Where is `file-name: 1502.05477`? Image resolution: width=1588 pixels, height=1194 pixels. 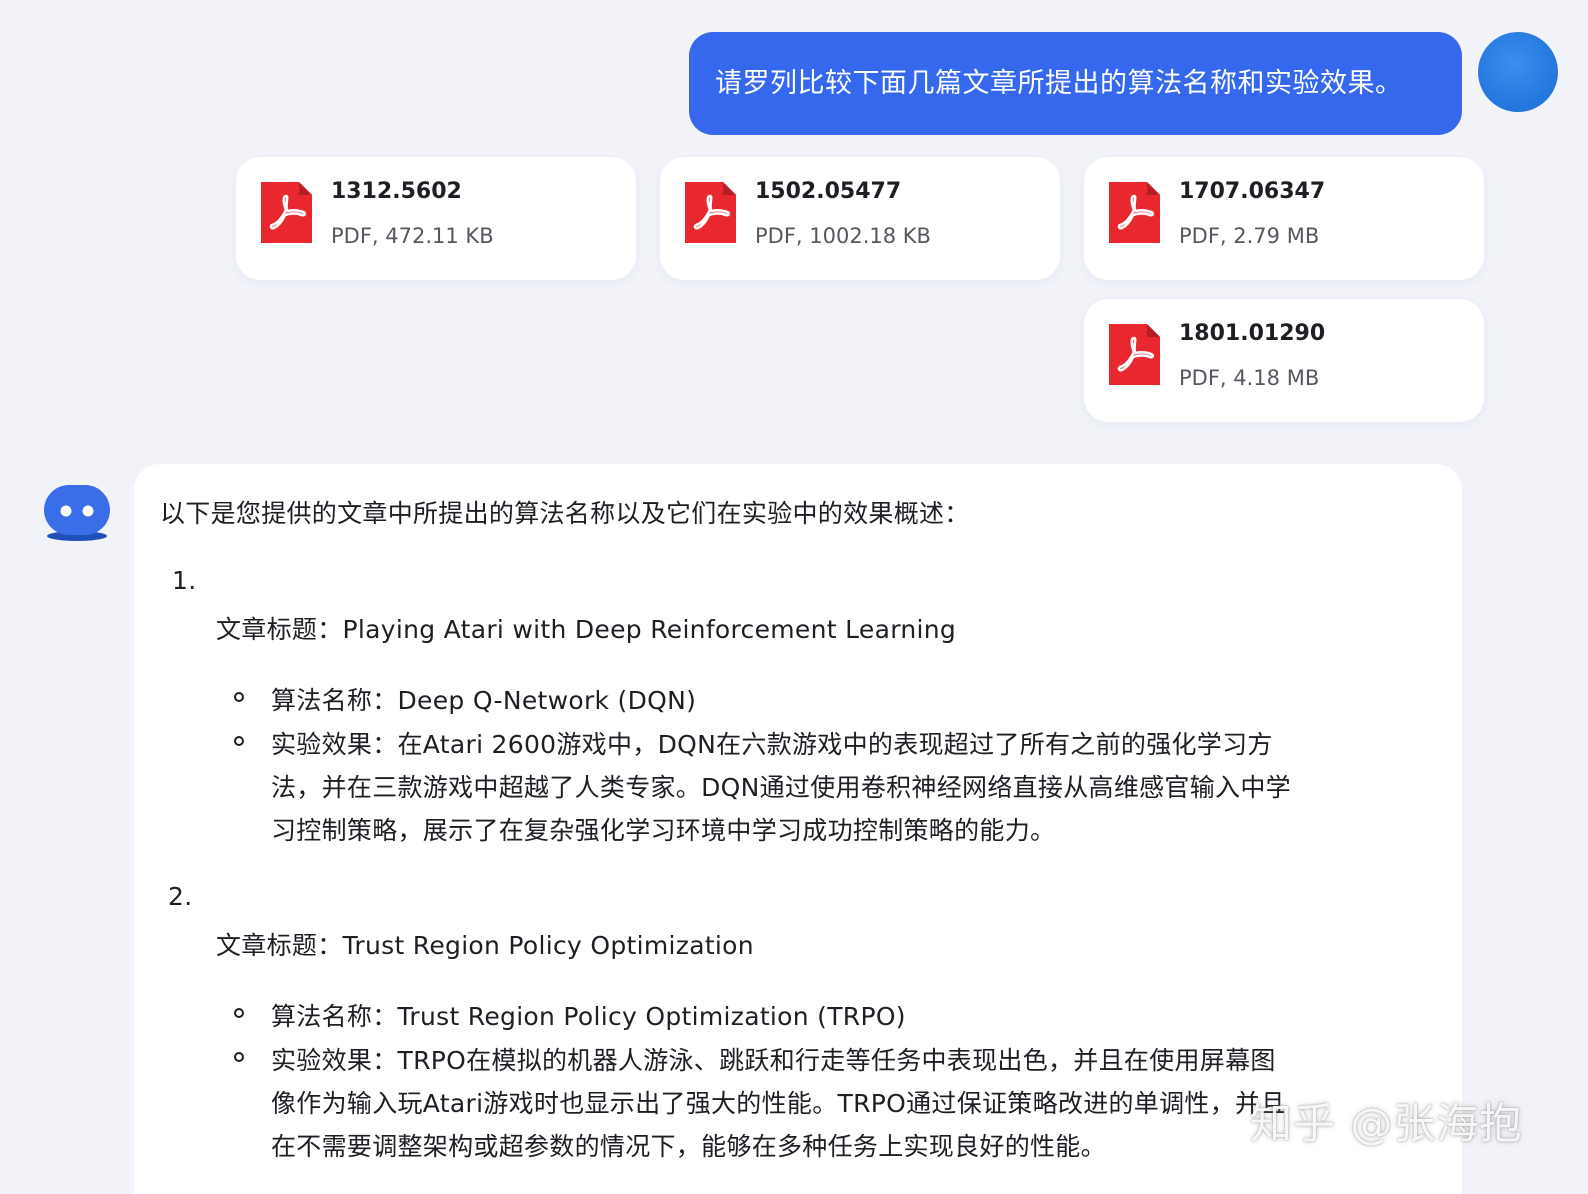 file-name: 1502.05477 is located at coordinates (828, 191).